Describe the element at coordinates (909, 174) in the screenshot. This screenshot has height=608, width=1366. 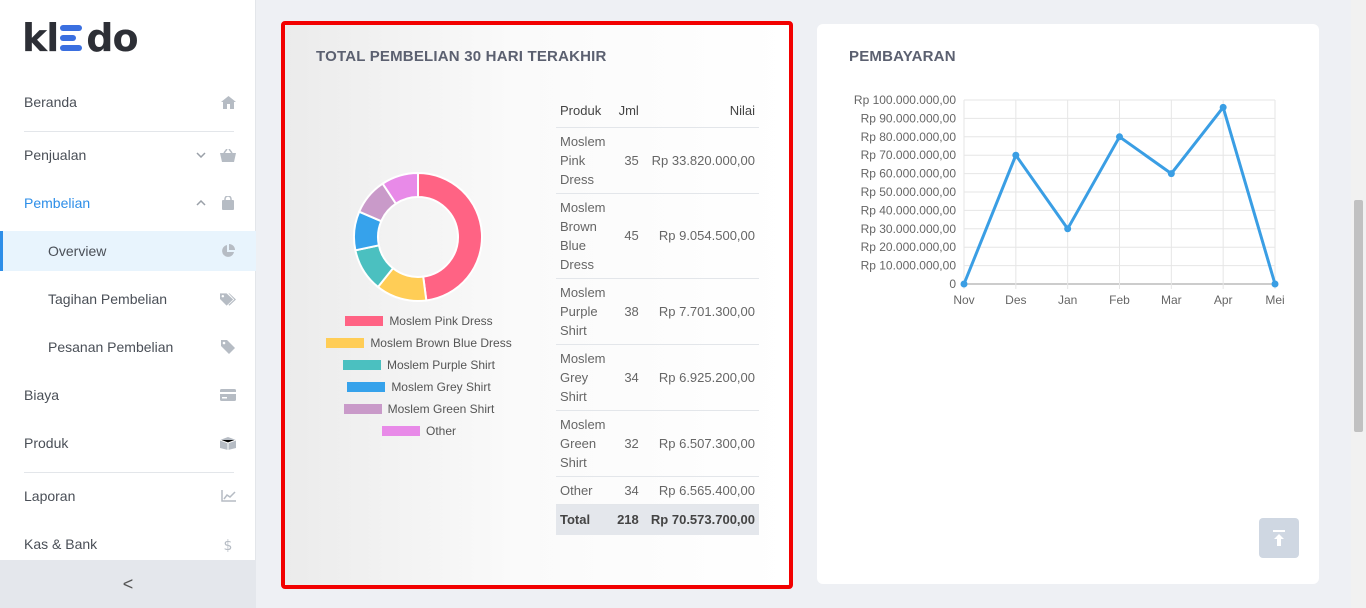
I see `y-tick-label: Rp 60.000.000,00` at that location.